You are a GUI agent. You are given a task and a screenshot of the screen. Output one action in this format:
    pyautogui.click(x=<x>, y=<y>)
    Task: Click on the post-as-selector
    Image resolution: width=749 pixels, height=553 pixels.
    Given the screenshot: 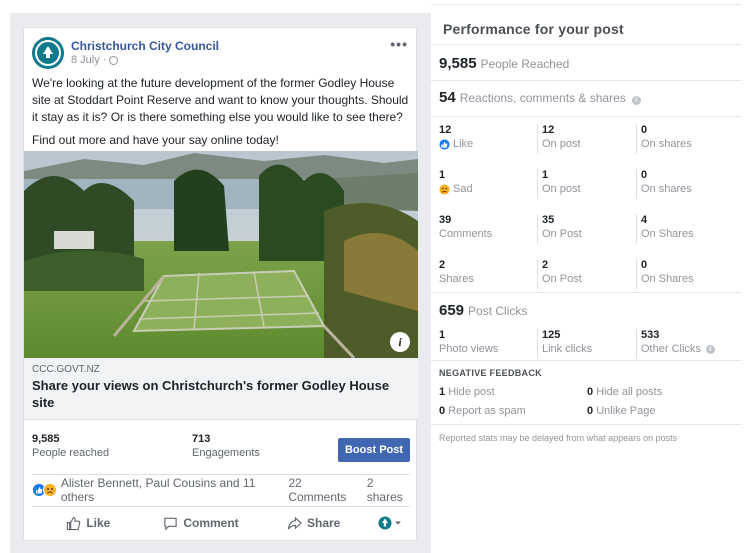 What is the action you would take?
    pyautogui.click(x=390, y=523)
    